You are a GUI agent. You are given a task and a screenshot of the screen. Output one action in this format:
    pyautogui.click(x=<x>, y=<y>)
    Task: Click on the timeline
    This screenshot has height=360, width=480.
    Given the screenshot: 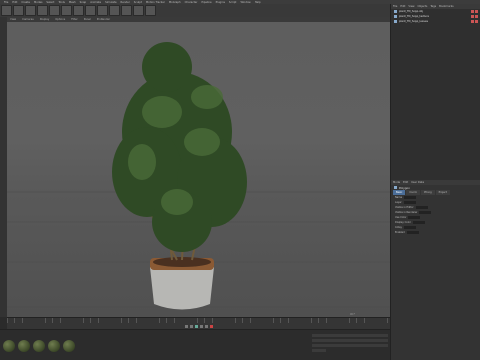 What is the action you would take?
    pyautogui.click(x=198, y=323)
    